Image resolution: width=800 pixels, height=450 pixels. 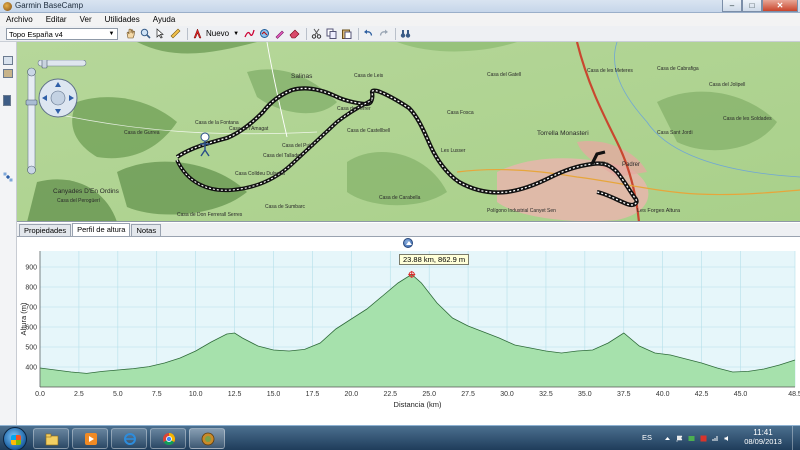 I want to click on map-label: Casa de Carabella, so click(x=400, y=198).